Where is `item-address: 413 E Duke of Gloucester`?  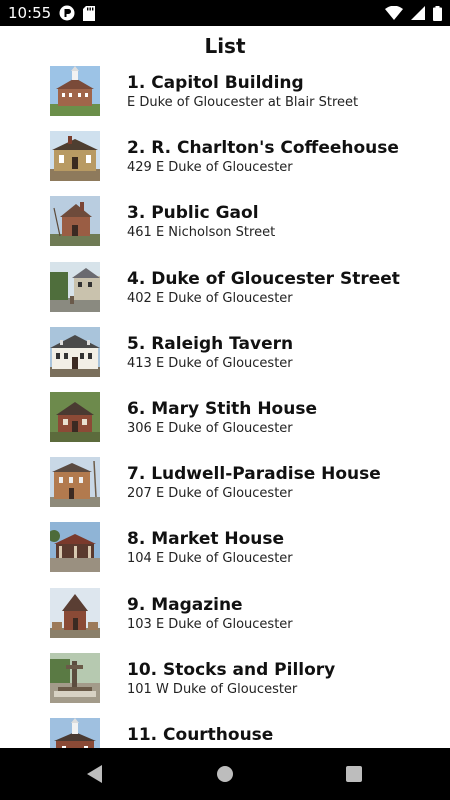 item-address: 413 E Duke of Gloucester is located at coordinates (210, 363).